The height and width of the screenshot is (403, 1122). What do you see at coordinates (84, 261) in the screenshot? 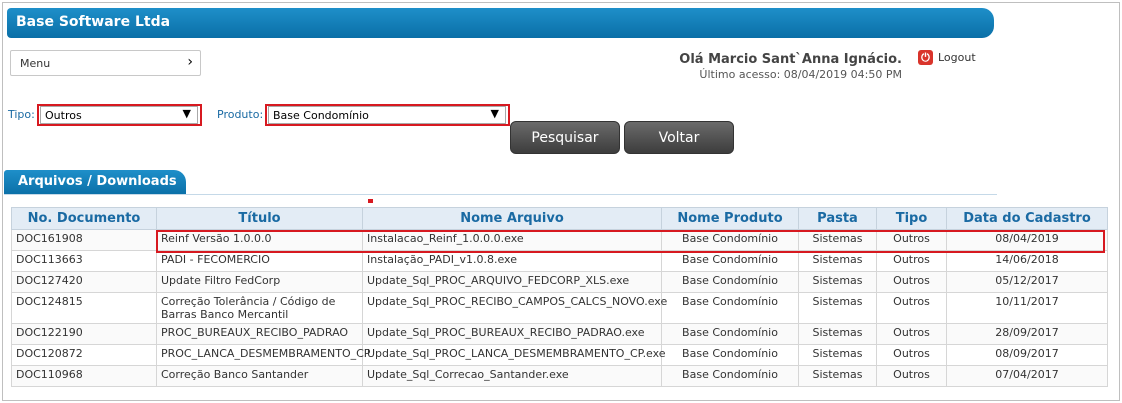
I see `cell-documento: DOC113663` at bounding box center [84, 261].